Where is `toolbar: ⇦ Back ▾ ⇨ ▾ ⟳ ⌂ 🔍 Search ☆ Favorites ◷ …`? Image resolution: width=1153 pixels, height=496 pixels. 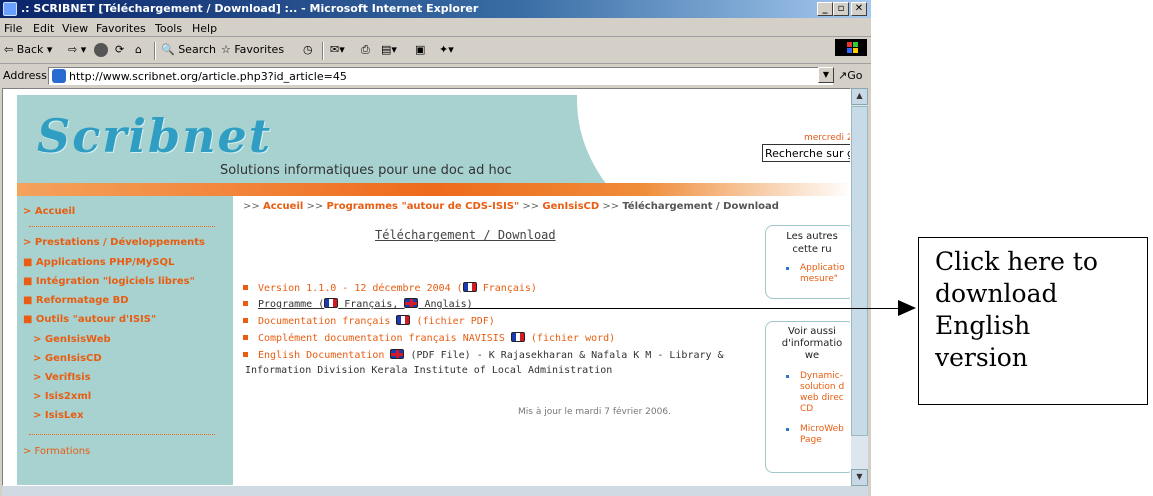
toolbar: ⇦ Back ▾ ⇨ ▾ ⟳ ⌂ 🔍 Search ☆ Favorites ◷ … is located at coordinates (435, 51).